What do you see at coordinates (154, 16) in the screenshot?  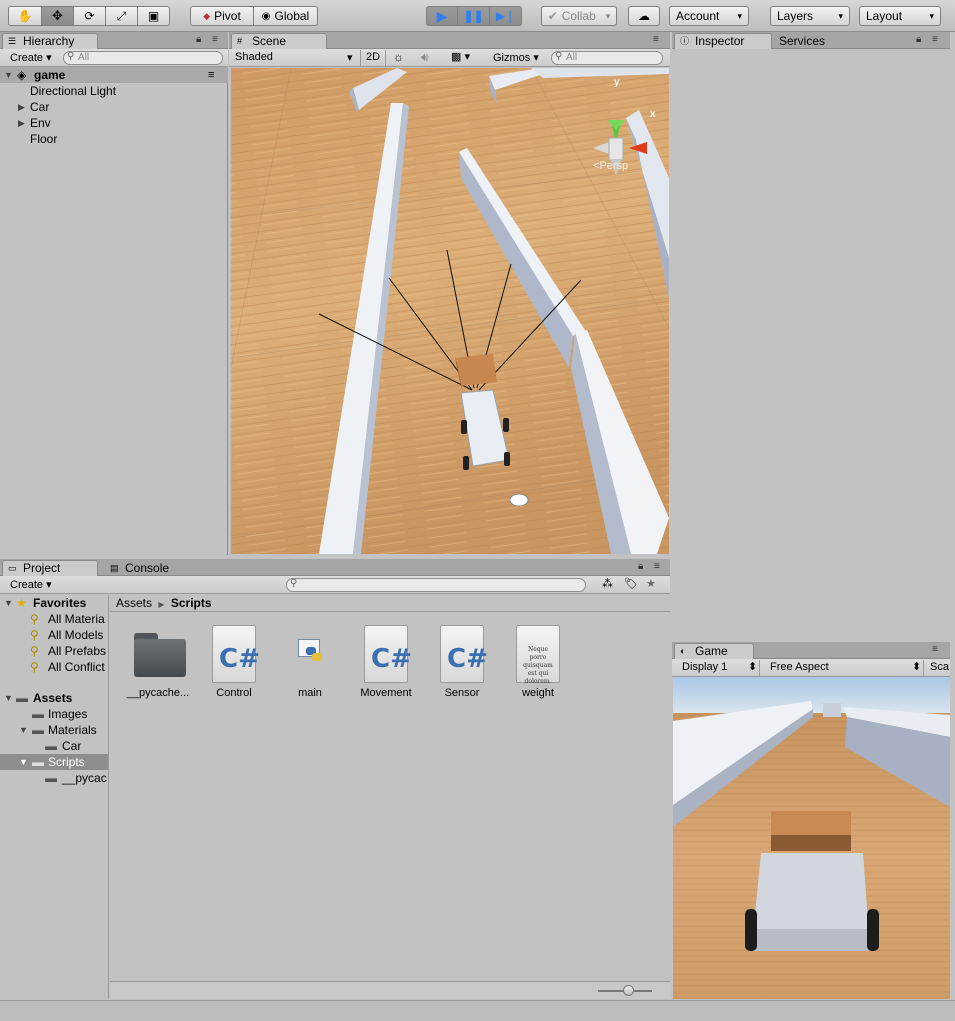 I see `rect-tool-button: ▣` at bounding box center [154, 16].